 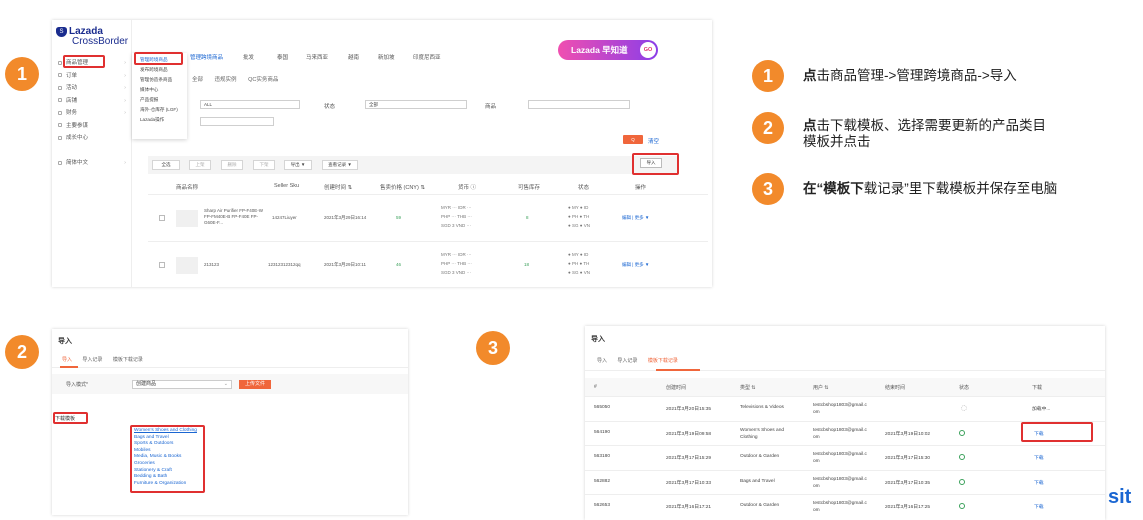 I want to click on import-mode-select: 创建商品 ⌄, so click(x=182, y=384).